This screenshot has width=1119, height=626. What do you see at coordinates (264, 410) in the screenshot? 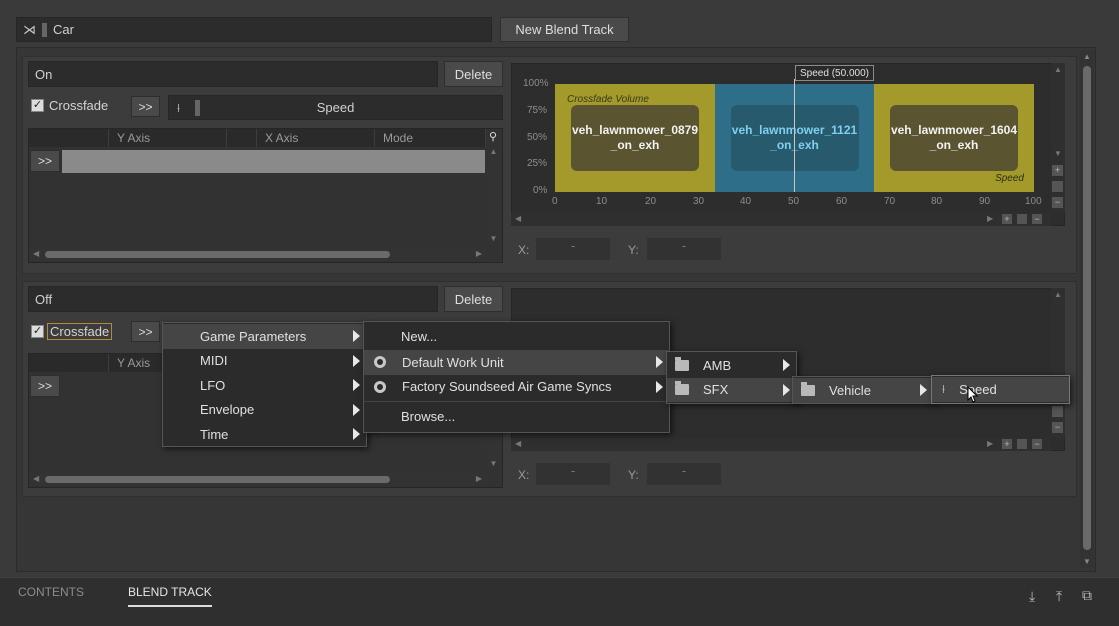
I see `menu-item-envelope: Envelope` at bounding box center [264, 410].